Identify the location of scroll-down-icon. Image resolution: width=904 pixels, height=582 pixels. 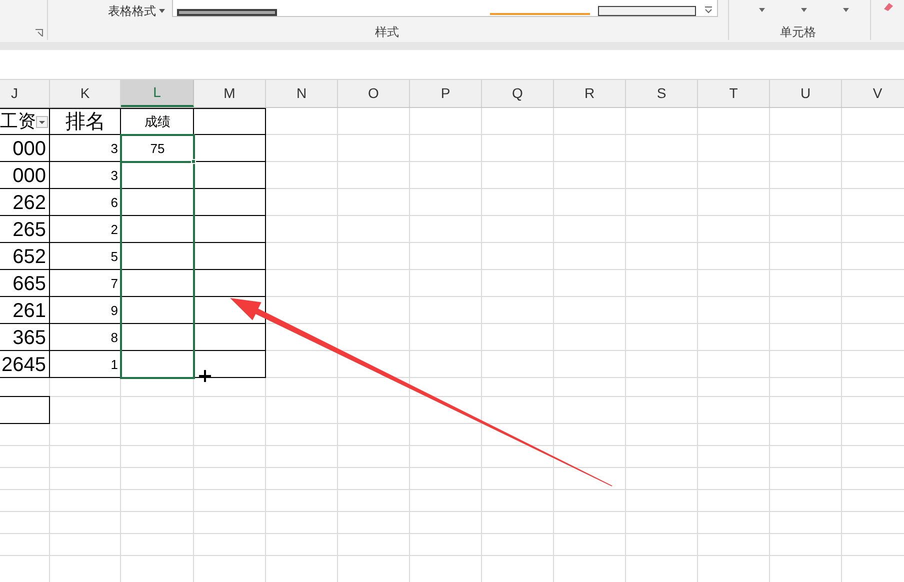
(708, 9).